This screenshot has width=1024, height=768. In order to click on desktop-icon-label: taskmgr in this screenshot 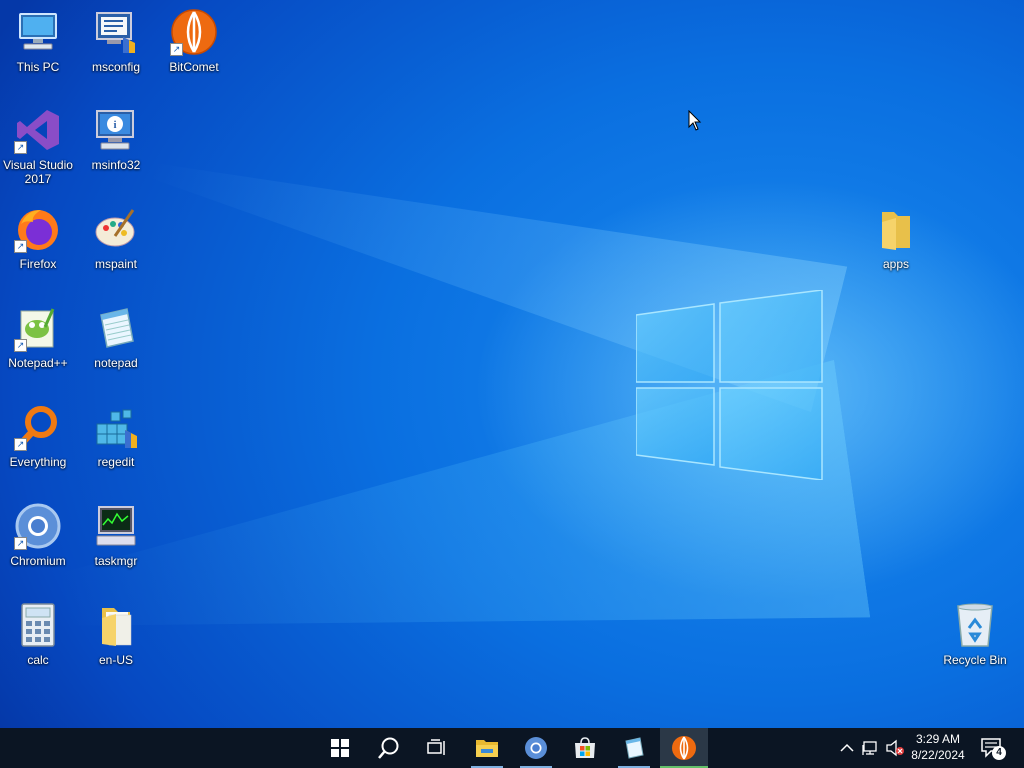, I will do `click(116, 561)`.